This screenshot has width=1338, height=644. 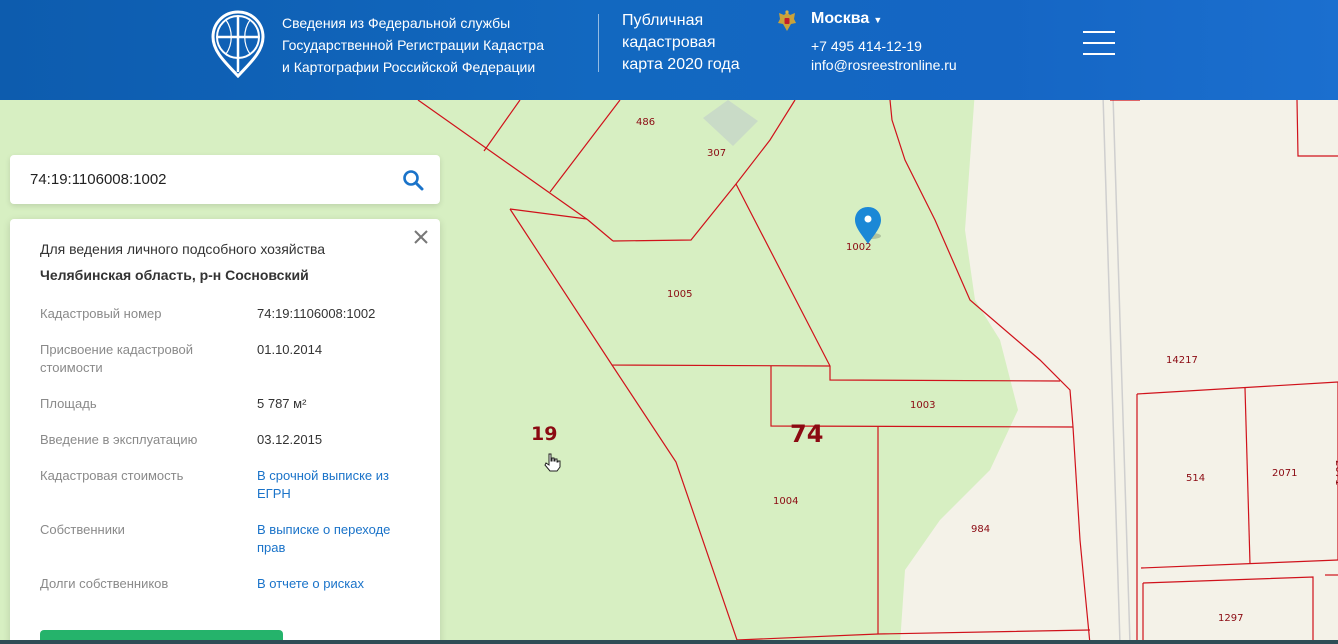 I want to click on coat-of-arms-icon, so click(x=787, y=20).